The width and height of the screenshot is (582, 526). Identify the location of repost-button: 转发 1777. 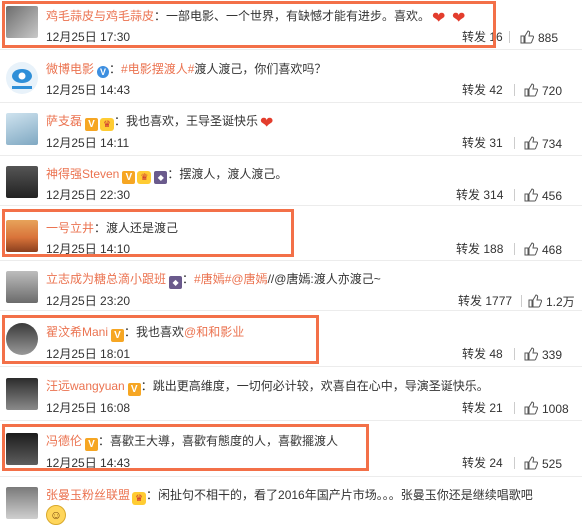
(485, 301).